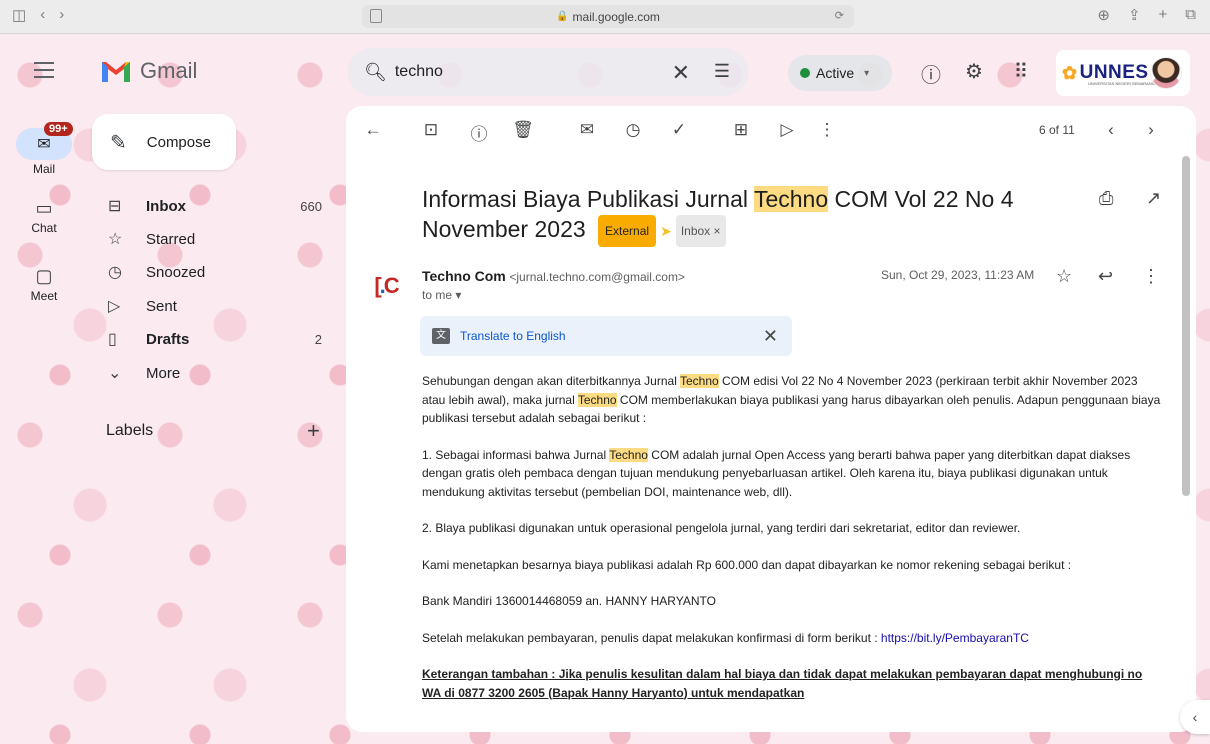 The width and height of the screenshot is (1210, 744). What do you see at coordinates (1166, 73) in the screenshot?
I see `avatar` at bounding box center [1166, 73].